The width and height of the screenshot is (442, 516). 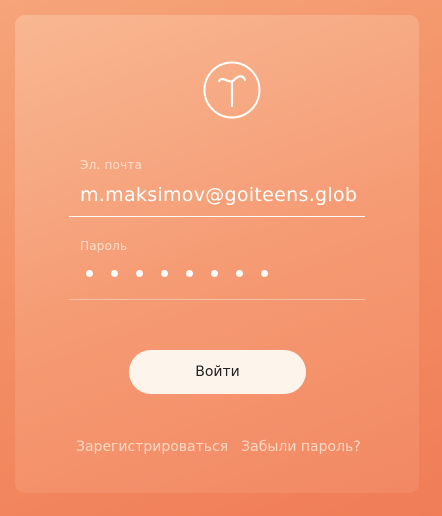 What do you see at coordinates (218, 195) in the screenshot?
I see `email-field` at bounding box center [218, 195].